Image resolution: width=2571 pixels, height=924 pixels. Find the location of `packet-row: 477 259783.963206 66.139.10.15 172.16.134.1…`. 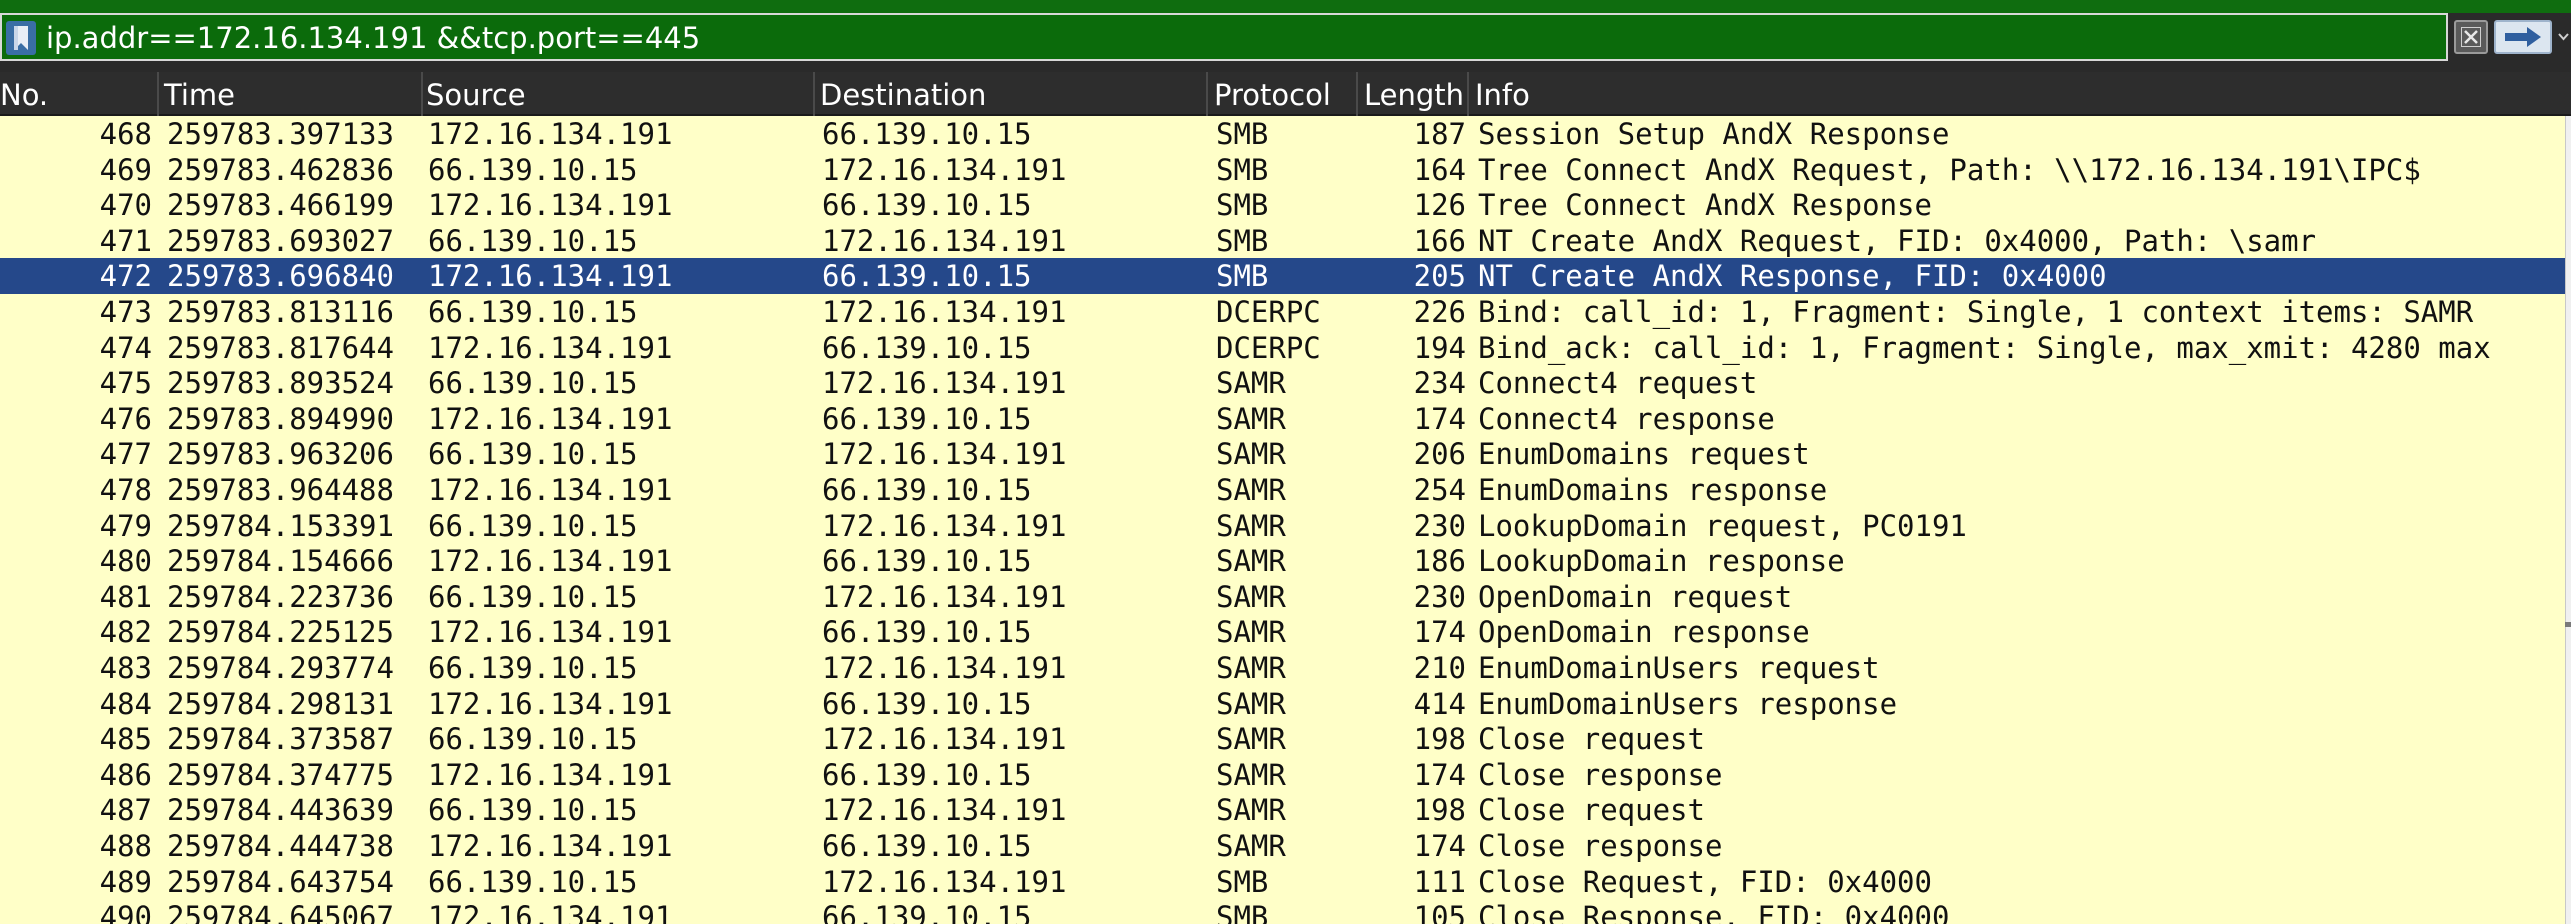

packet-row: 477 259783.963206 66.139.10.15 172.16.134.1… is located at coordinates (1282, 454).